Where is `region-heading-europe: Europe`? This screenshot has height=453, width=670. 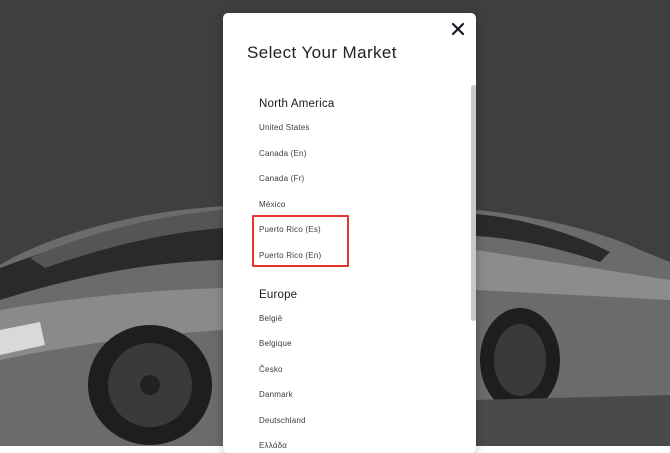
region-heading-europe: Europe is located at coordinates (278, 295).